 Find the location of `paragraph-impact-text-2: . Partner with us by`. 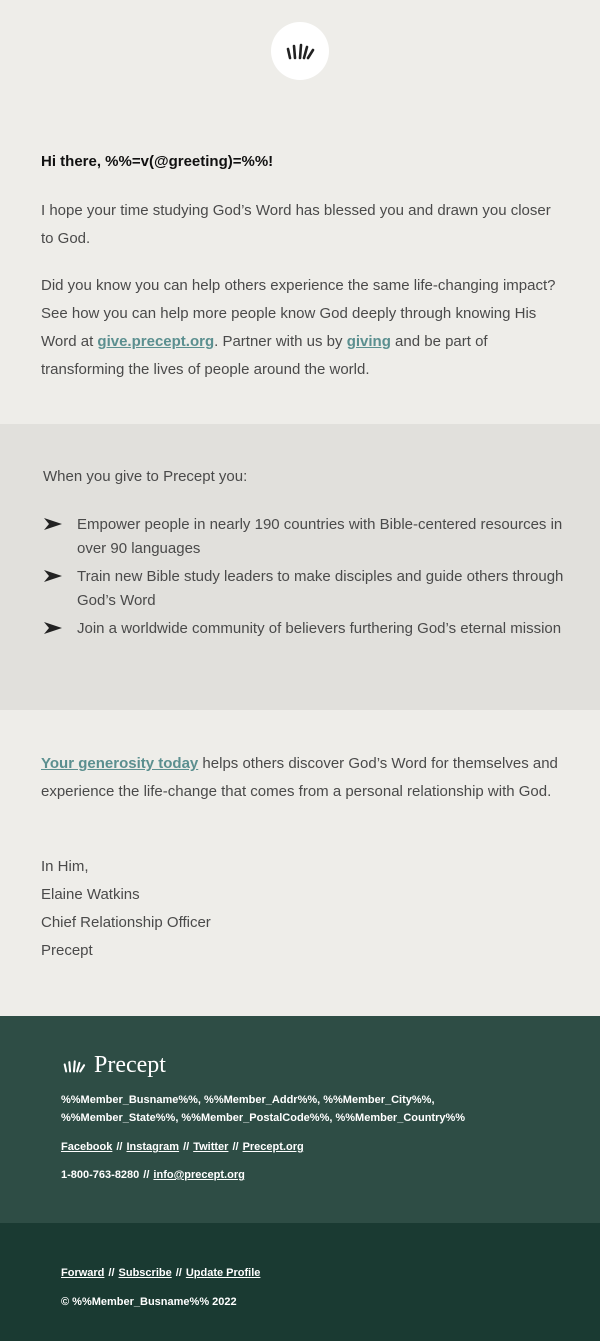

paragraph-impact-text-2: . Partner with us by is located at coordinates (280, 341).